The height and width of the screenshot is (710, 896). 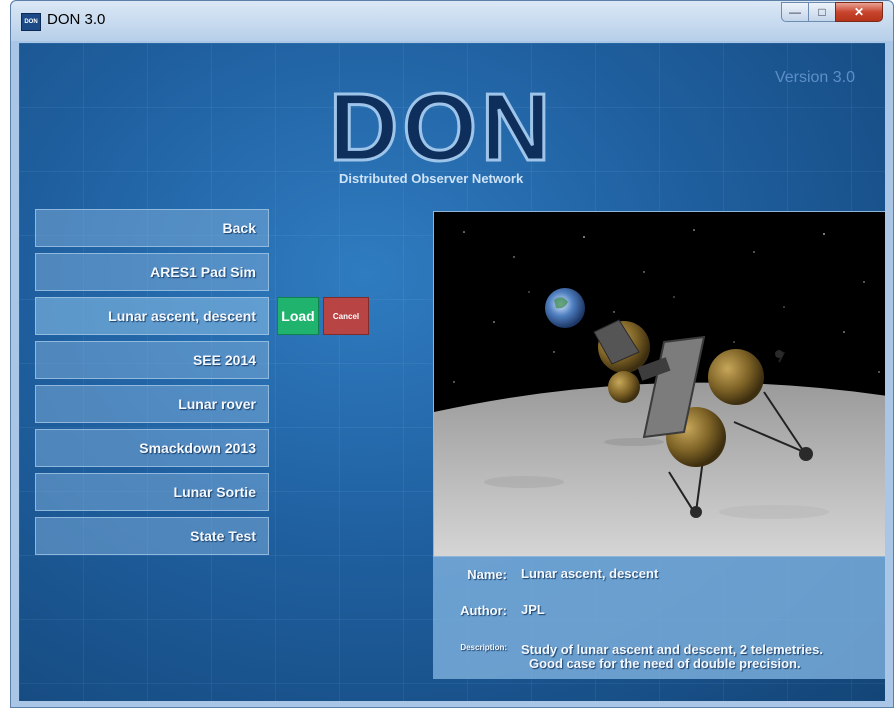 What do you see at coordinates (483, 647) in the screenshot?
I see `description-label: Description:` at bounding box center [483, 647].